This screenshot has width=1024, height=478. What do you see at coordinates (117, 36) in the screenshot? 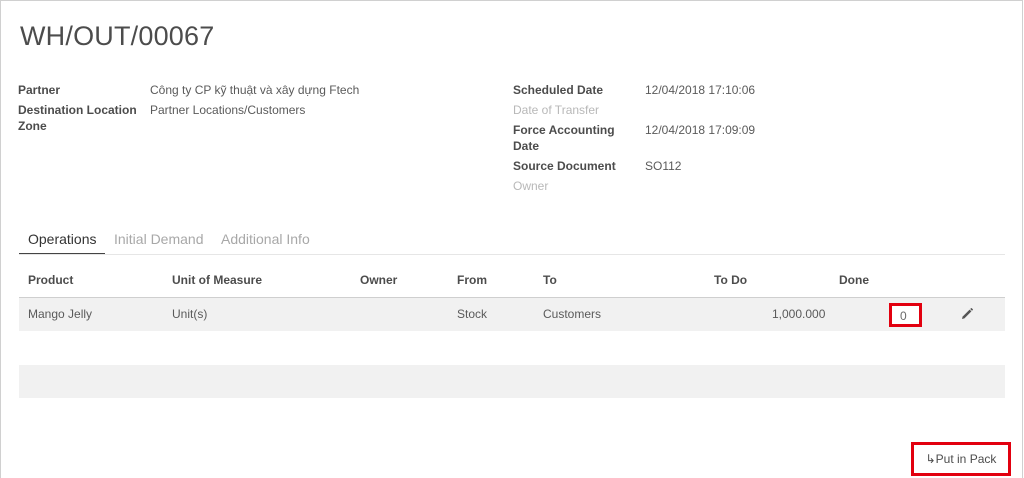
I see `record-title: WH/OUT/00067` at bounding box center [117, 36].